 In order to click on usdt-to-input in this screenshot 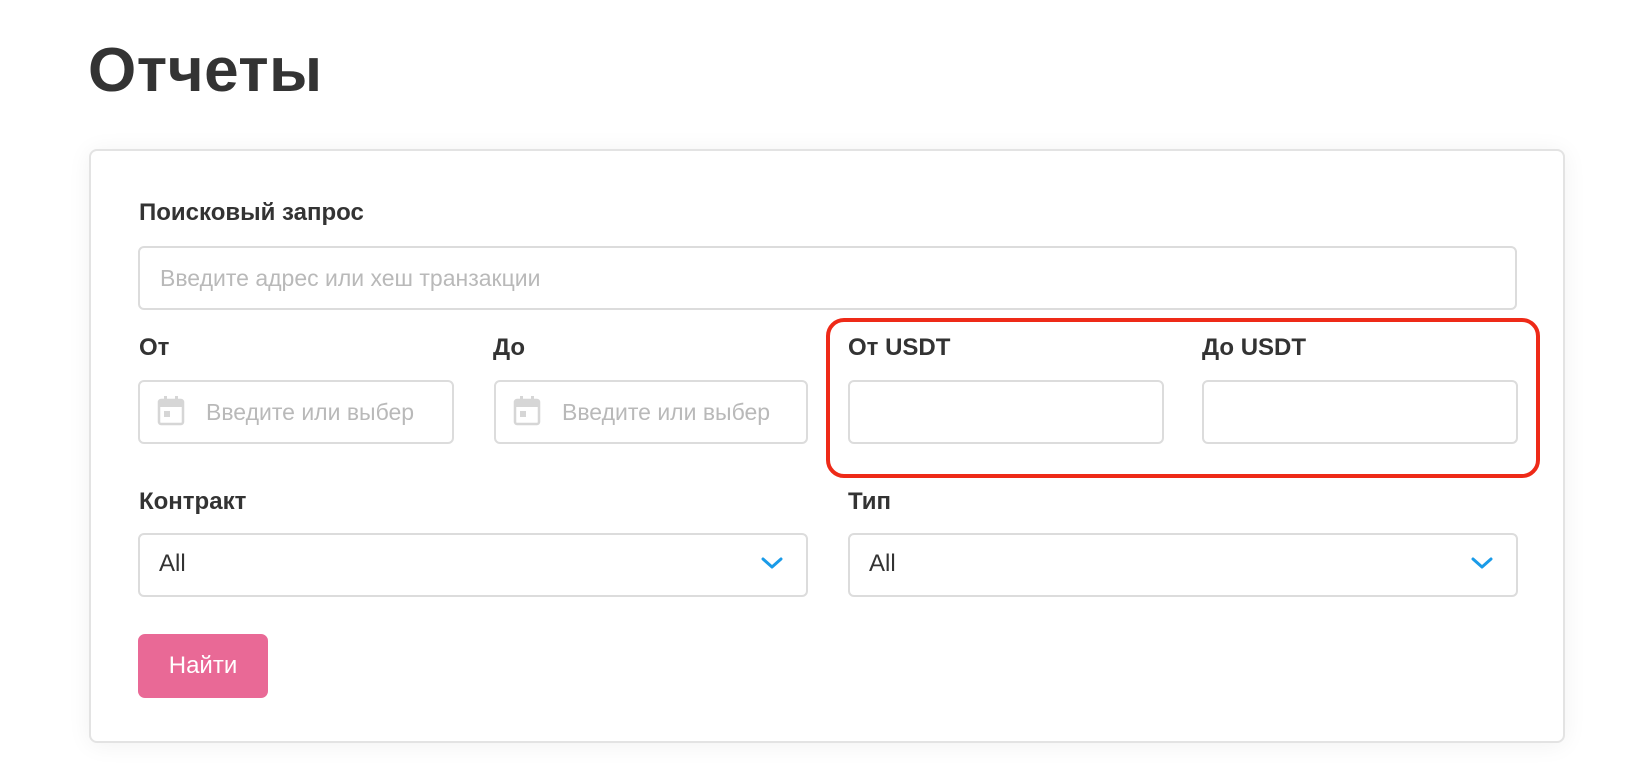, I will do `click(1360, 412)`.